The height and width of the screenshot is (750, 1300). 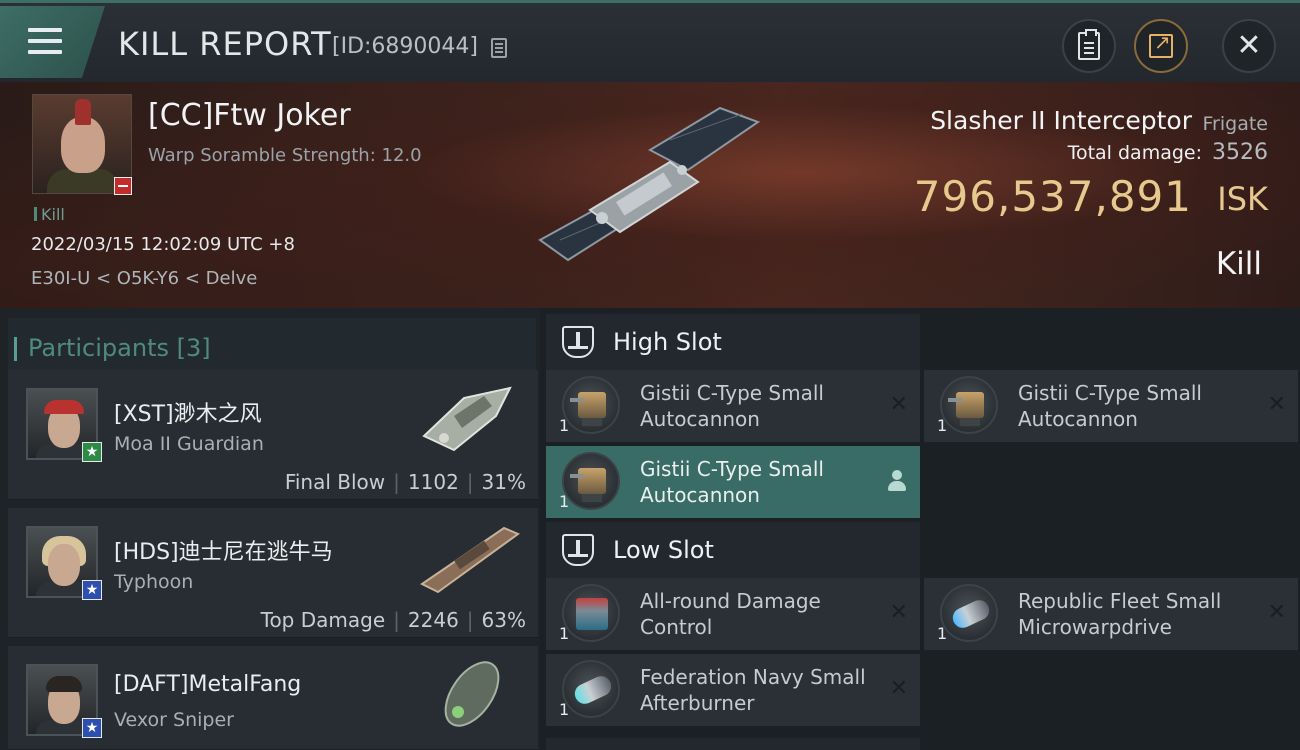 What do you see at coordinates (503, 482) in the screenshot?
I see `participant-percent: 31%` at bounding box center [503, 482].